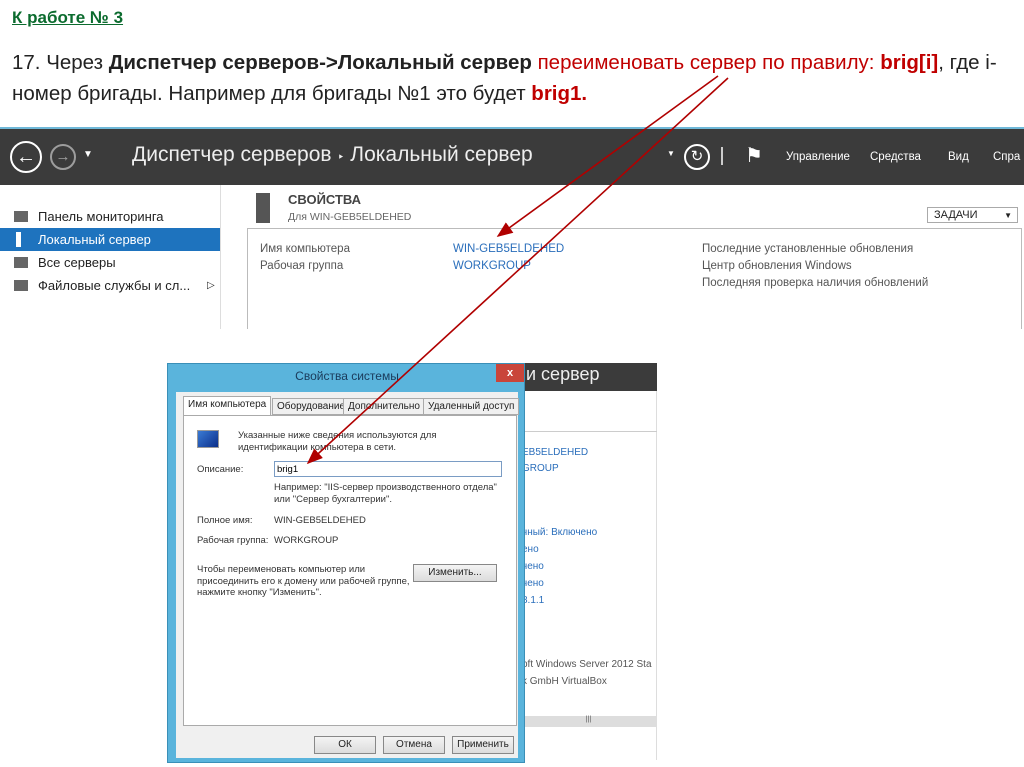  Describe the element at coordinates (607, 156) in the screenshot. I see `arrow-to-computer-name` at that location.